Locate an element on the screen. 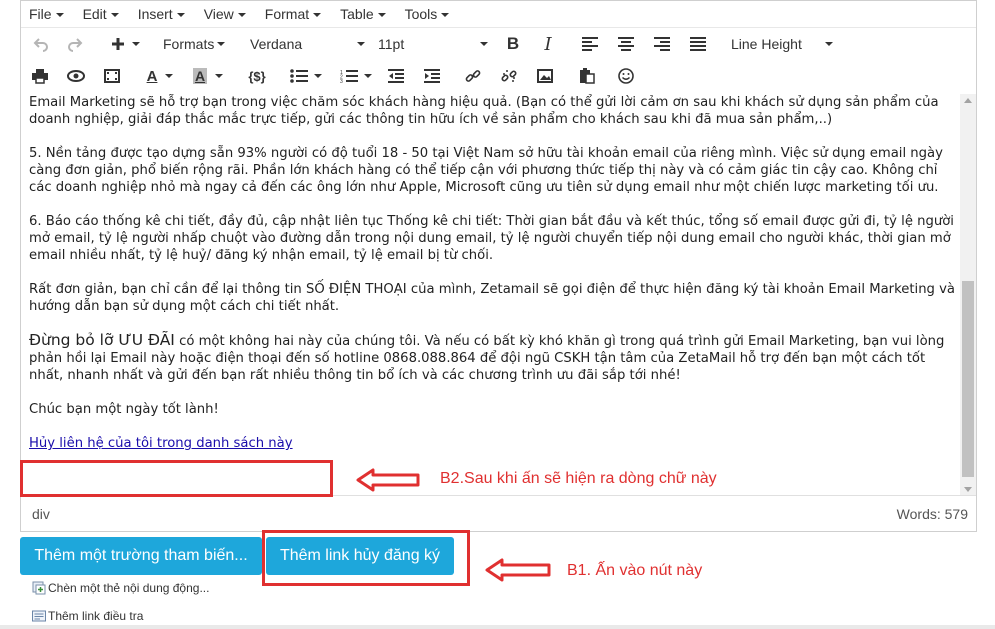 The width and height of the screenshot is (995, 629). menu-view: View is located at coordinates (225, 14).